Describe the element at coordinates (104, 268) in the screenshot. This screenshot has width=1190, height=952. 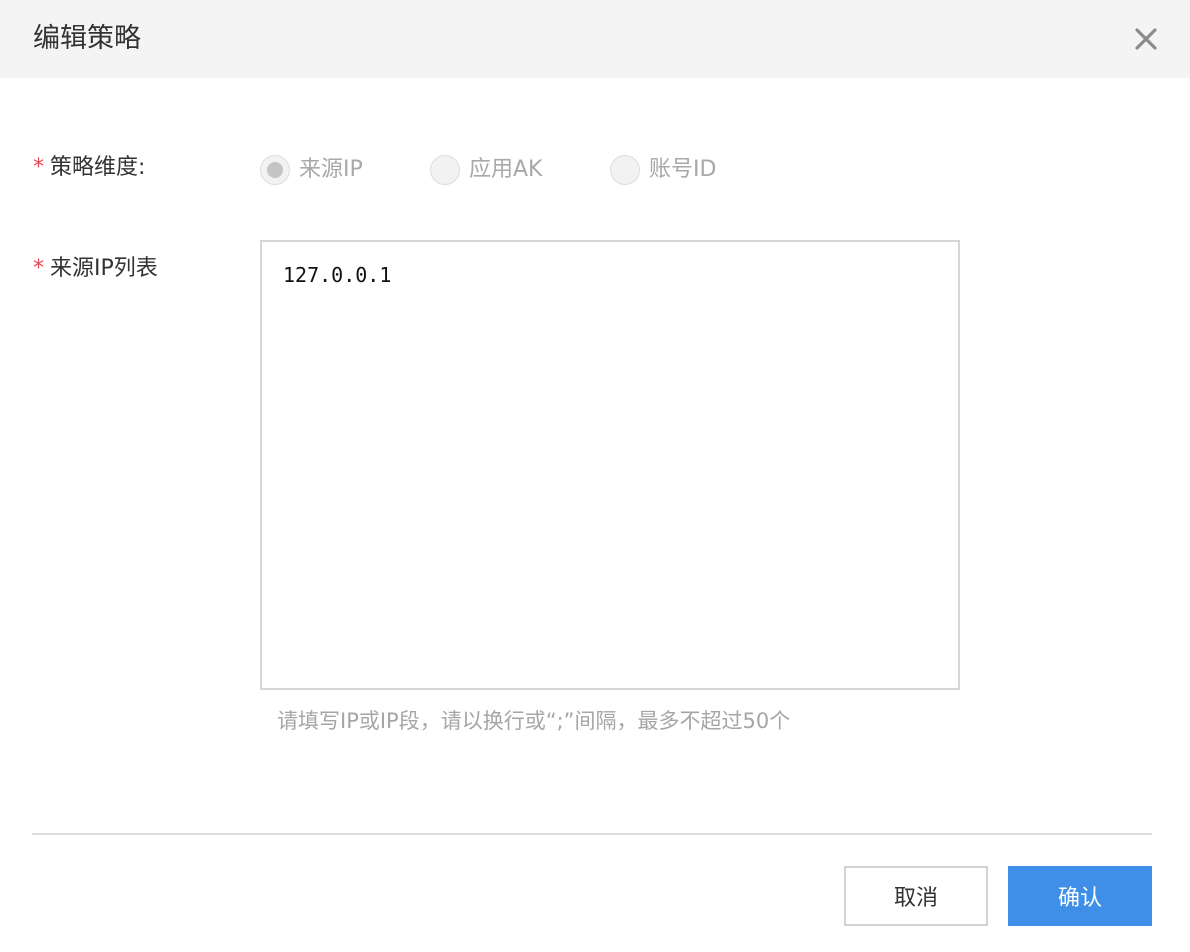
I see `ip-list-label-text: 来源IP列表` at that location.